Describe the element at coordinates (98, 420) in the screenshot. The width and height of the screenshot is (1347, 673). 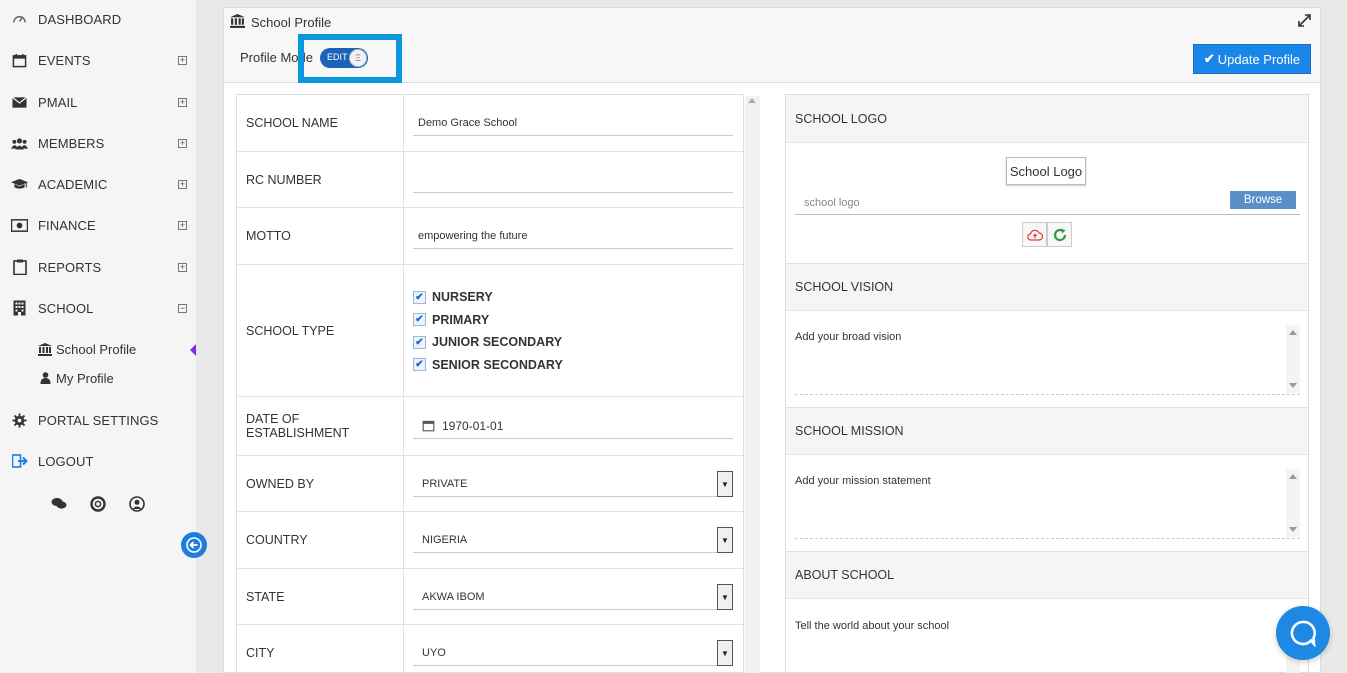
I see `nav-portal-settings: PORTAL SETTINGS` at that location.